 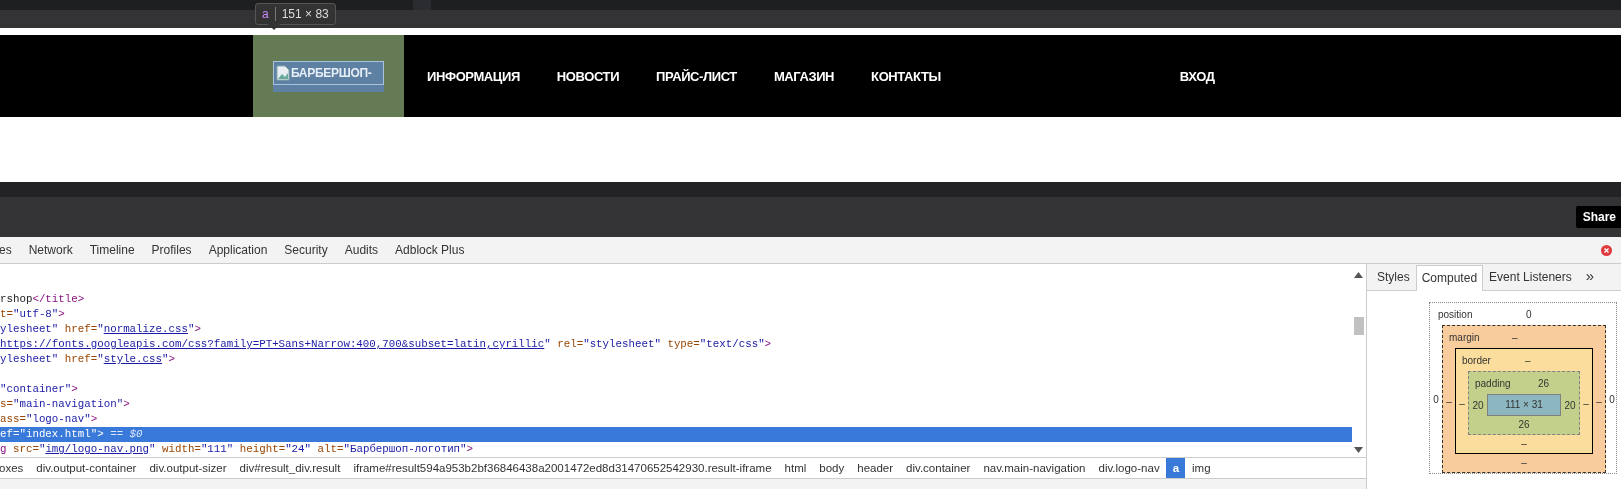 What do you see at coordinates (6, 250) in the screenshot?
I see `devtools-tab: es` at bounding box center [6, 250].